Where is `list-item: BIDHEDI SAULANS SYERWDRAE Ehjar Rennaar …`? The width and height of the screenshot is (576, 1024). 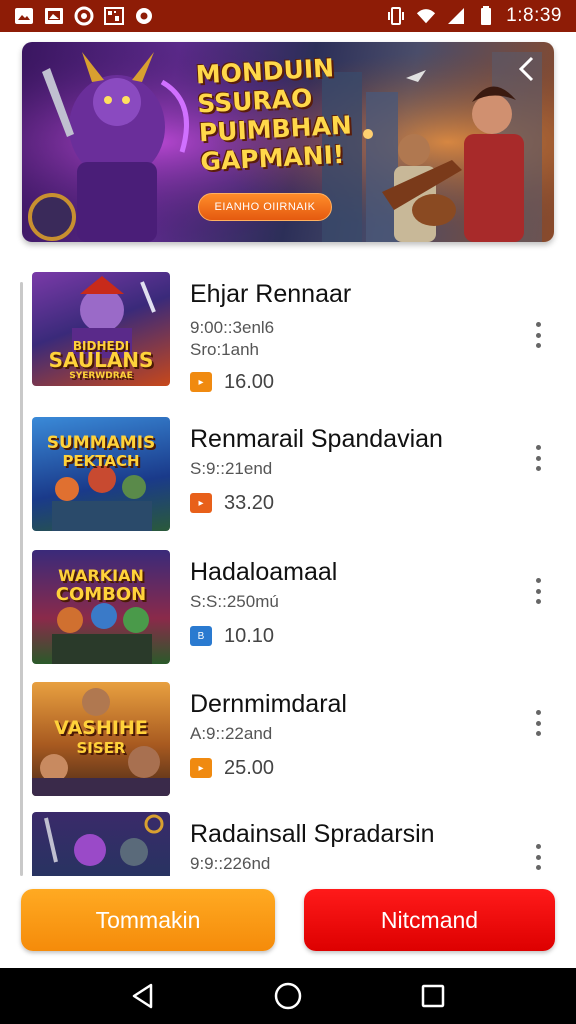
list-item: BIDHEDI SAULANS SYERWDRAE Ehjar Rennaar … is located at coordinates (297, 332).